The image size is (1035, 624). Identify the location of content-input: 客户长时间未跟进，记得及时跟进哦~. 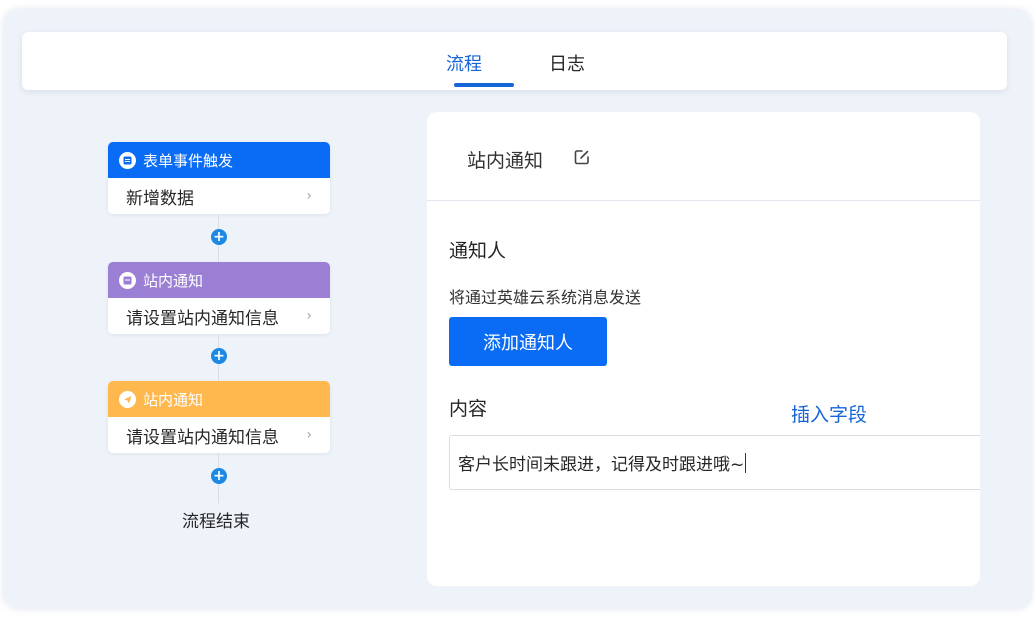
(714, 462).